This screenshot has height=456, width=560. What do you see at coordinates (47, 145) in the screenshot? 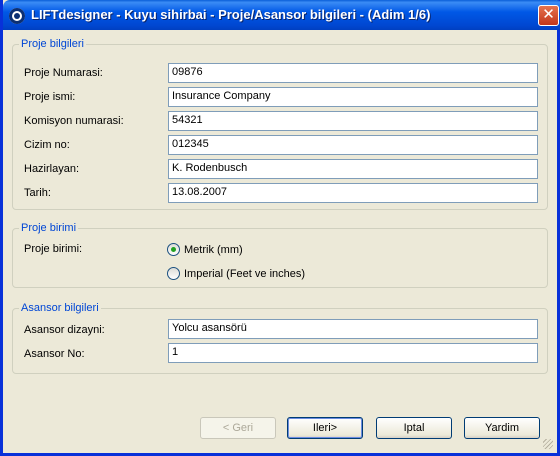
I see `label-cizim-no: Cizim no:` at bounding box center [47, 145].